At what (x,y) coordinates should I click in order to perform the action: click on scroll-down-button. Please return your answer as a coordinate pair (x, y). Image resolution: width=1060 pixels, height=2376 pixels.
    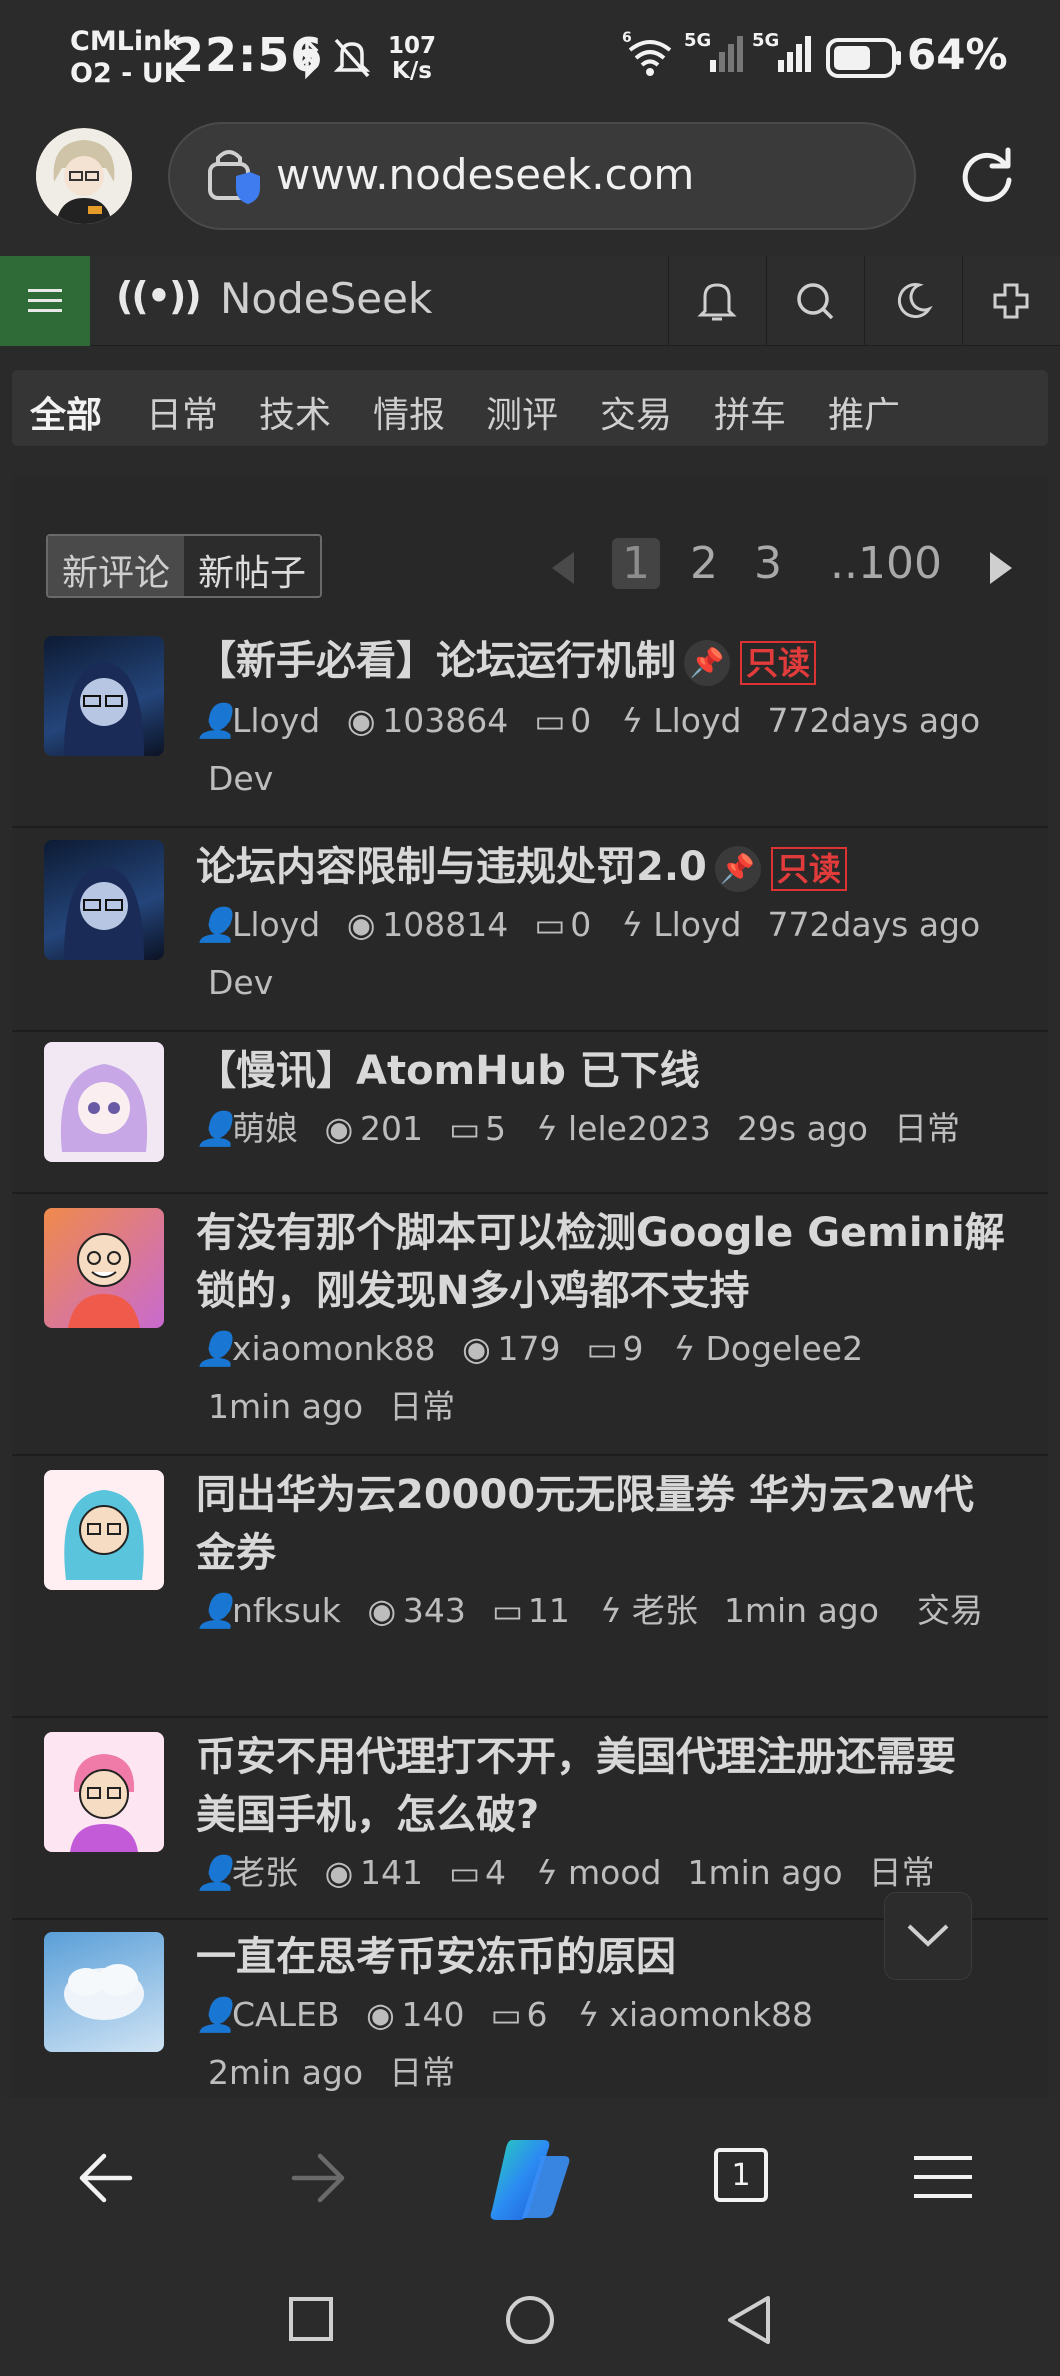
    Looking at the image, I should click on (928, 1936).